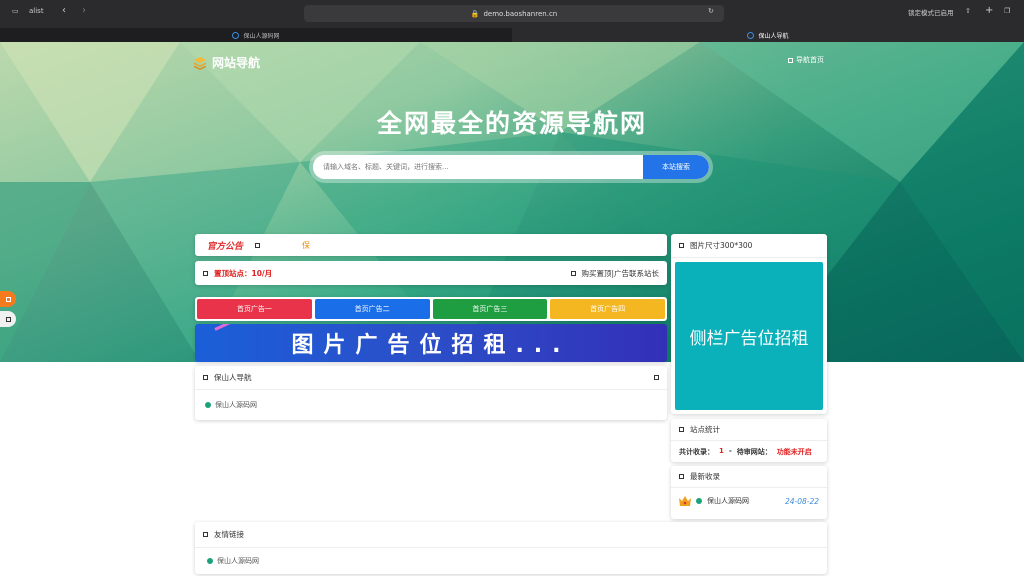 The height and width of the screenshot is (576, 1024). I want to click on nav-home-link: 导航首页, so click(806, 60).